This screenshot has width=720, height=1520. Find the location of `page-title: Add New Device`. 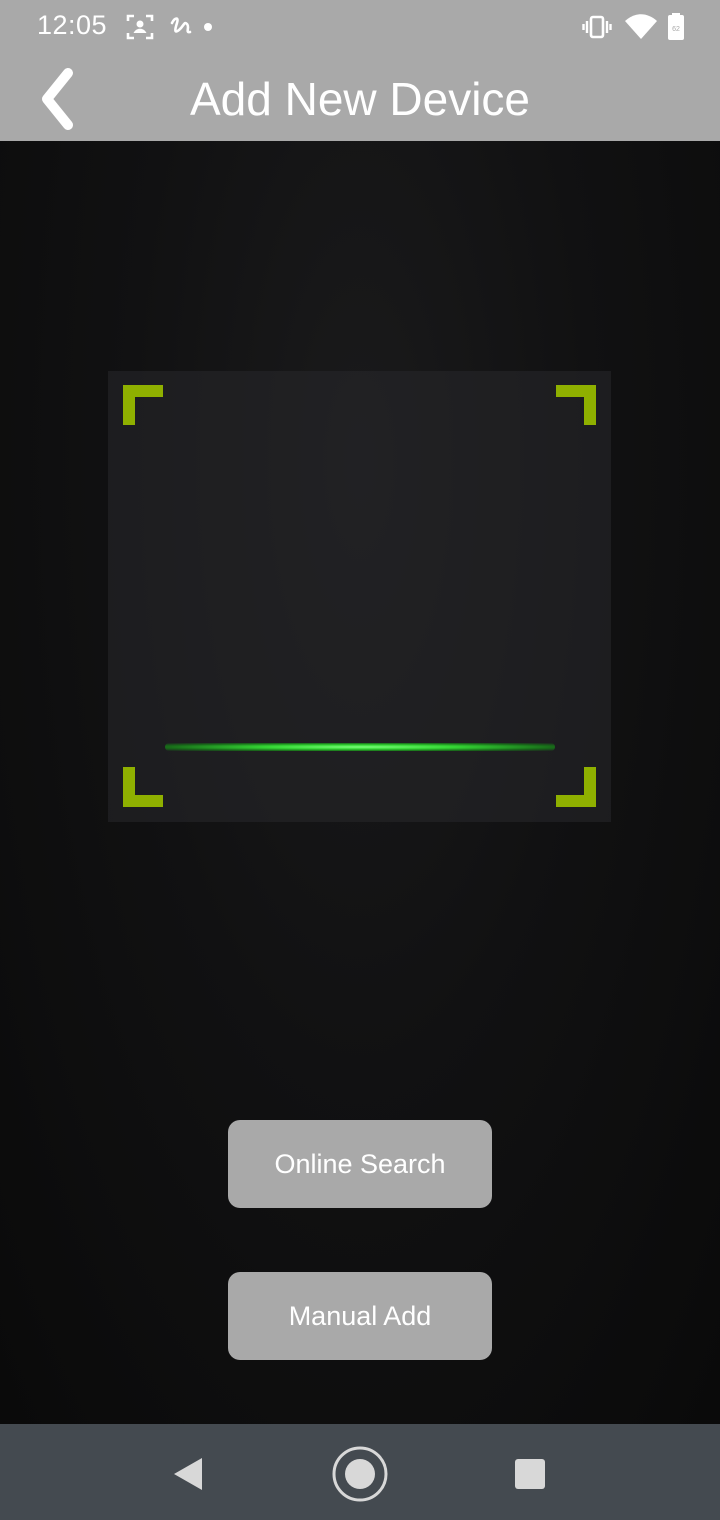

page-title: Add New Device is located at coordinates (360, 99).